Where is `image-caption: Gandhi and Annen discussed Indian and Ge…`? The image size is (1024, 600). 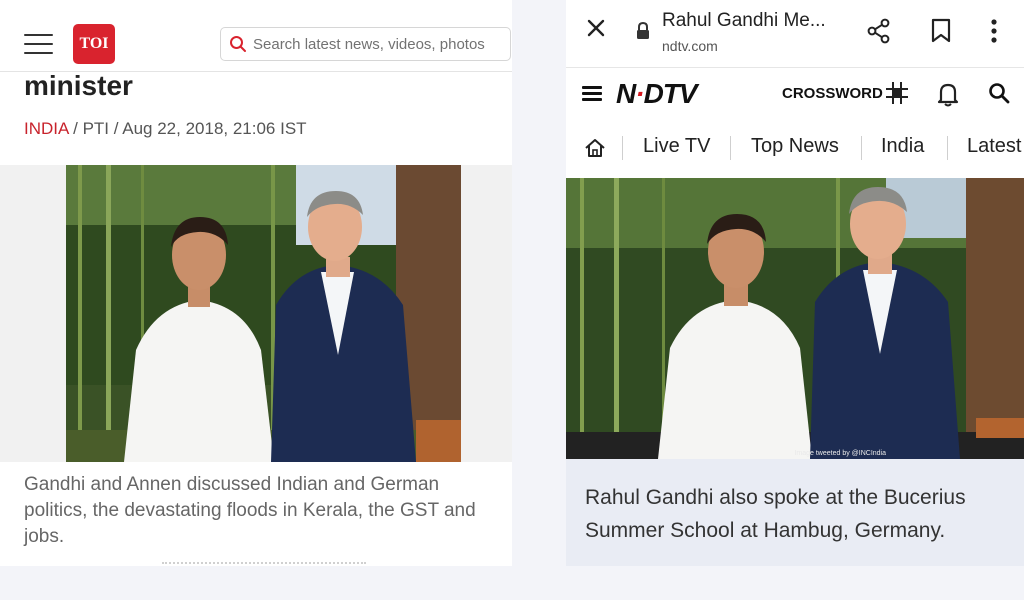 image-caption: Gandhi and Annen discussed Indian and Ge… is located at coordinates (250, 510).